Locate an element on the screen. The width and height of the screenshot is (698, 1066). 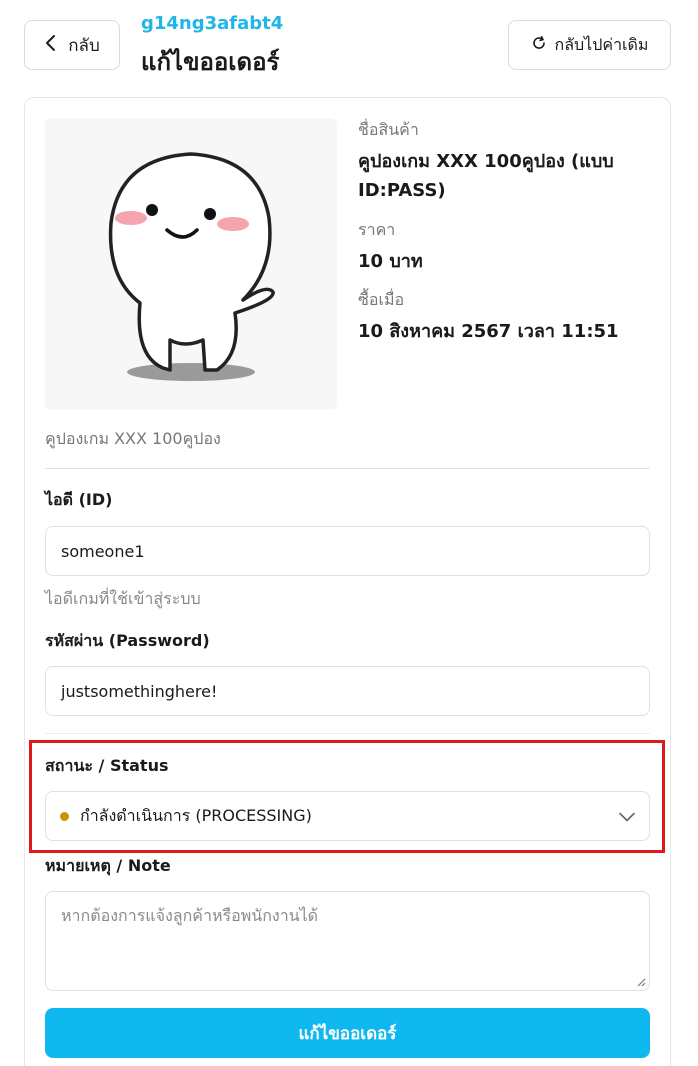
product-description: คูปองเกม XXX 100คูปอง is located at coordinates (133, 438).